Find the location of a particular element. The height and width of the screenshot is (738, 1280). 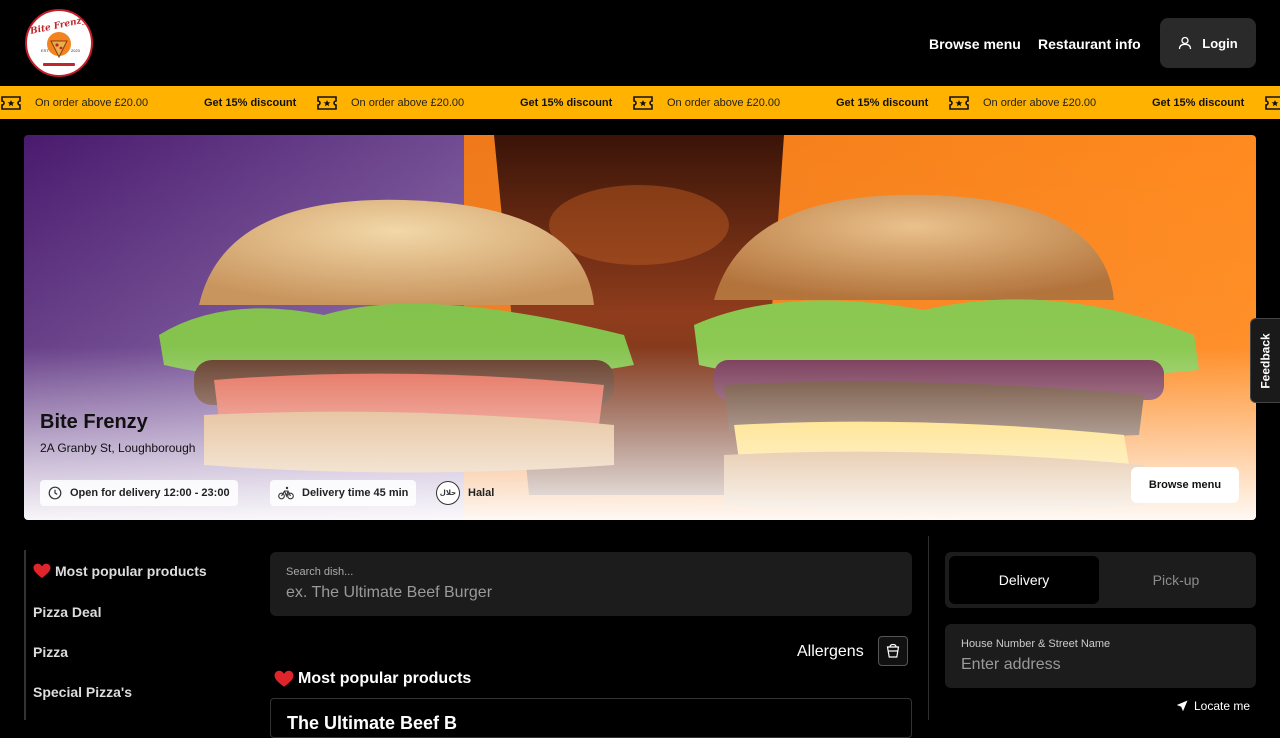

category-most-popular: Most popular products is located at coordinates (120, 571).